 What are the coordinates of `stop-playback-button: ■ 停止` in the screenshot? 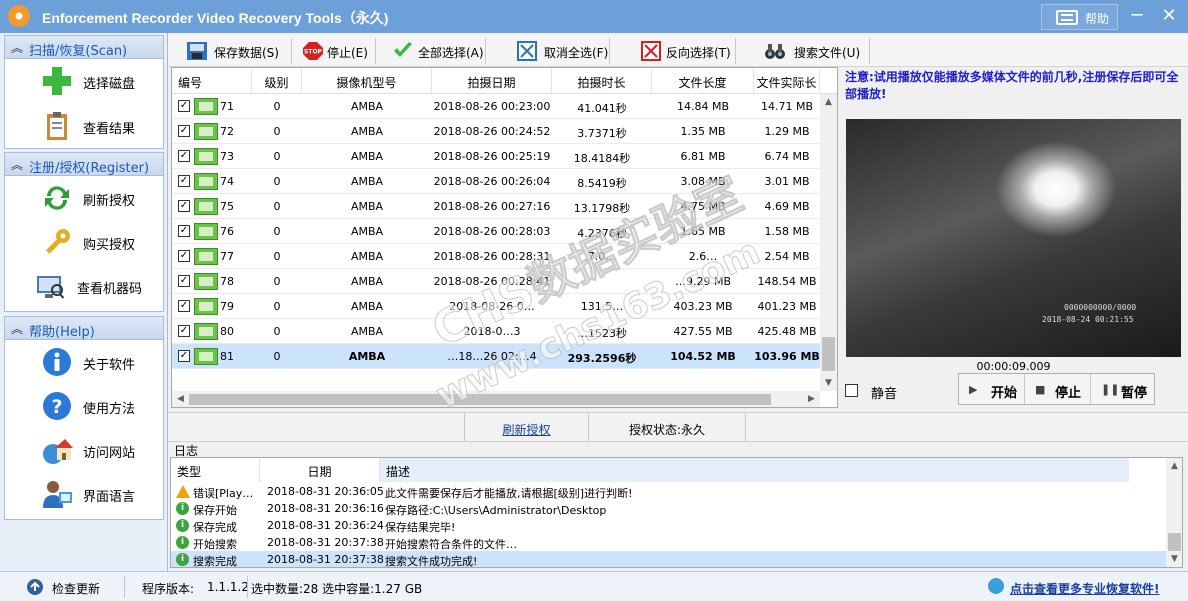 It's located at (1058, 389).